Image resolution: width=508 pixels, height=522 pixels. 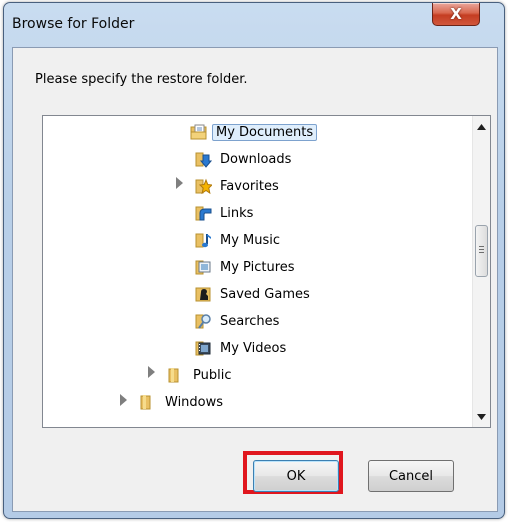 I want to click on tree-item-label: My Videos, so click(x=253, y=348).